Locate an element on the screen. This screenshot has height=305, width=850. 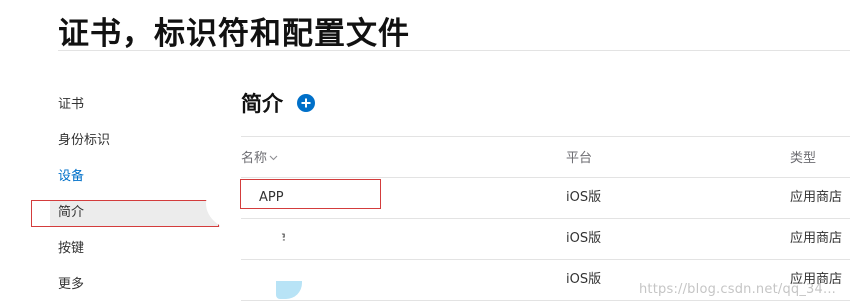
redaction-mask is located at coordinates (262, 239).